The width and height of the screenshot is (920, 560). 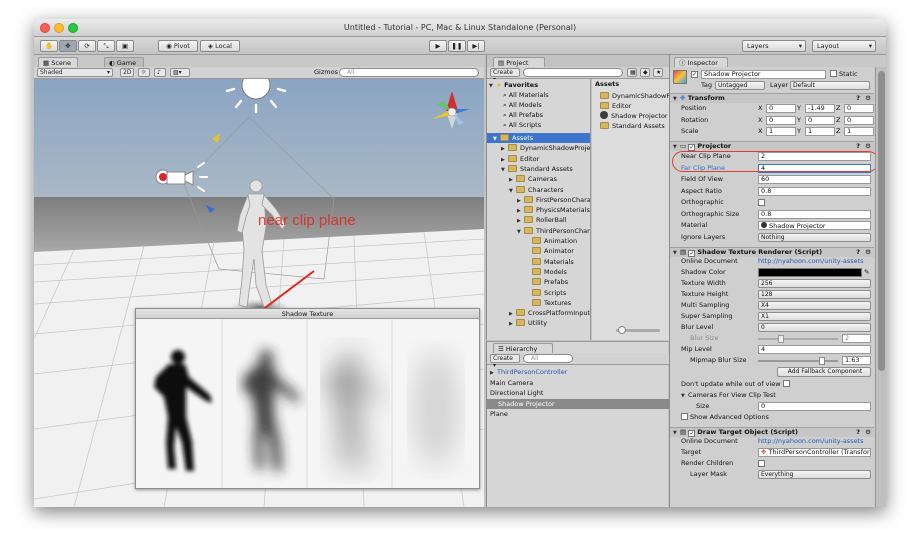 I want to click on asset-item: Standard Assets, so click(x=632, y=126).